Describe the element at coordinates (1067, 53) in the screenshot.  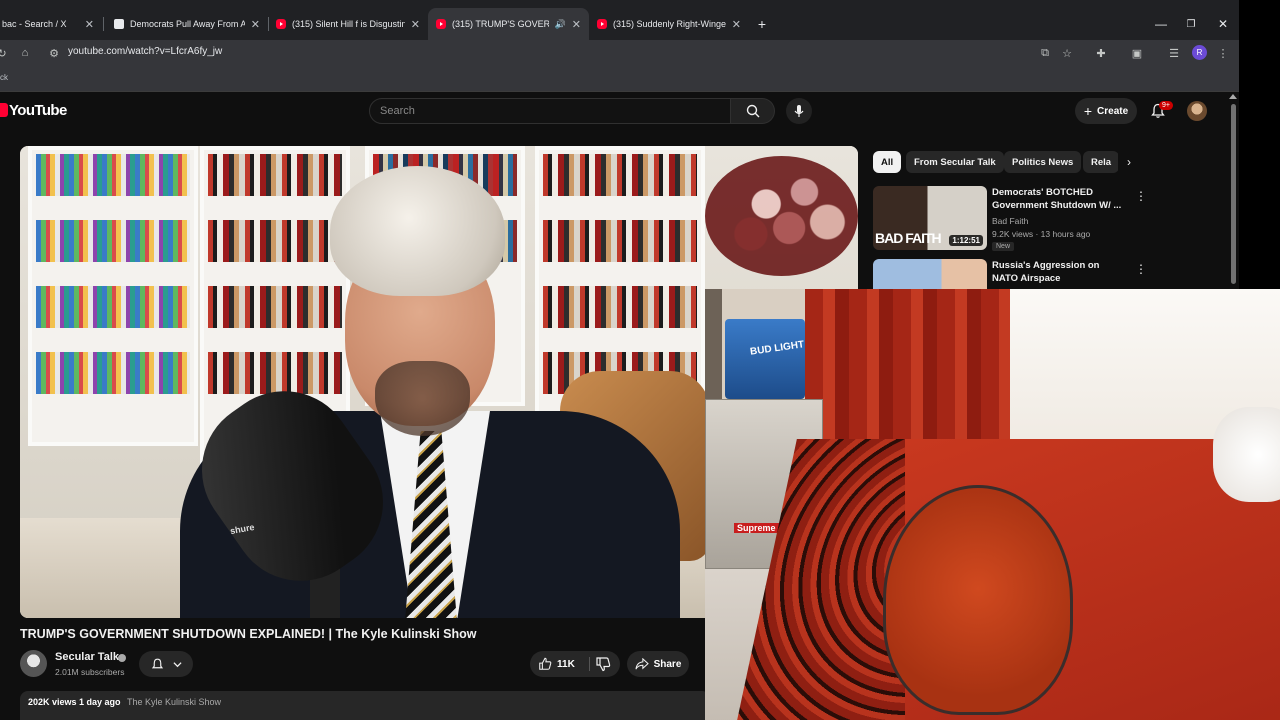
I see `bookmark-star-icon: ☆` at that location.